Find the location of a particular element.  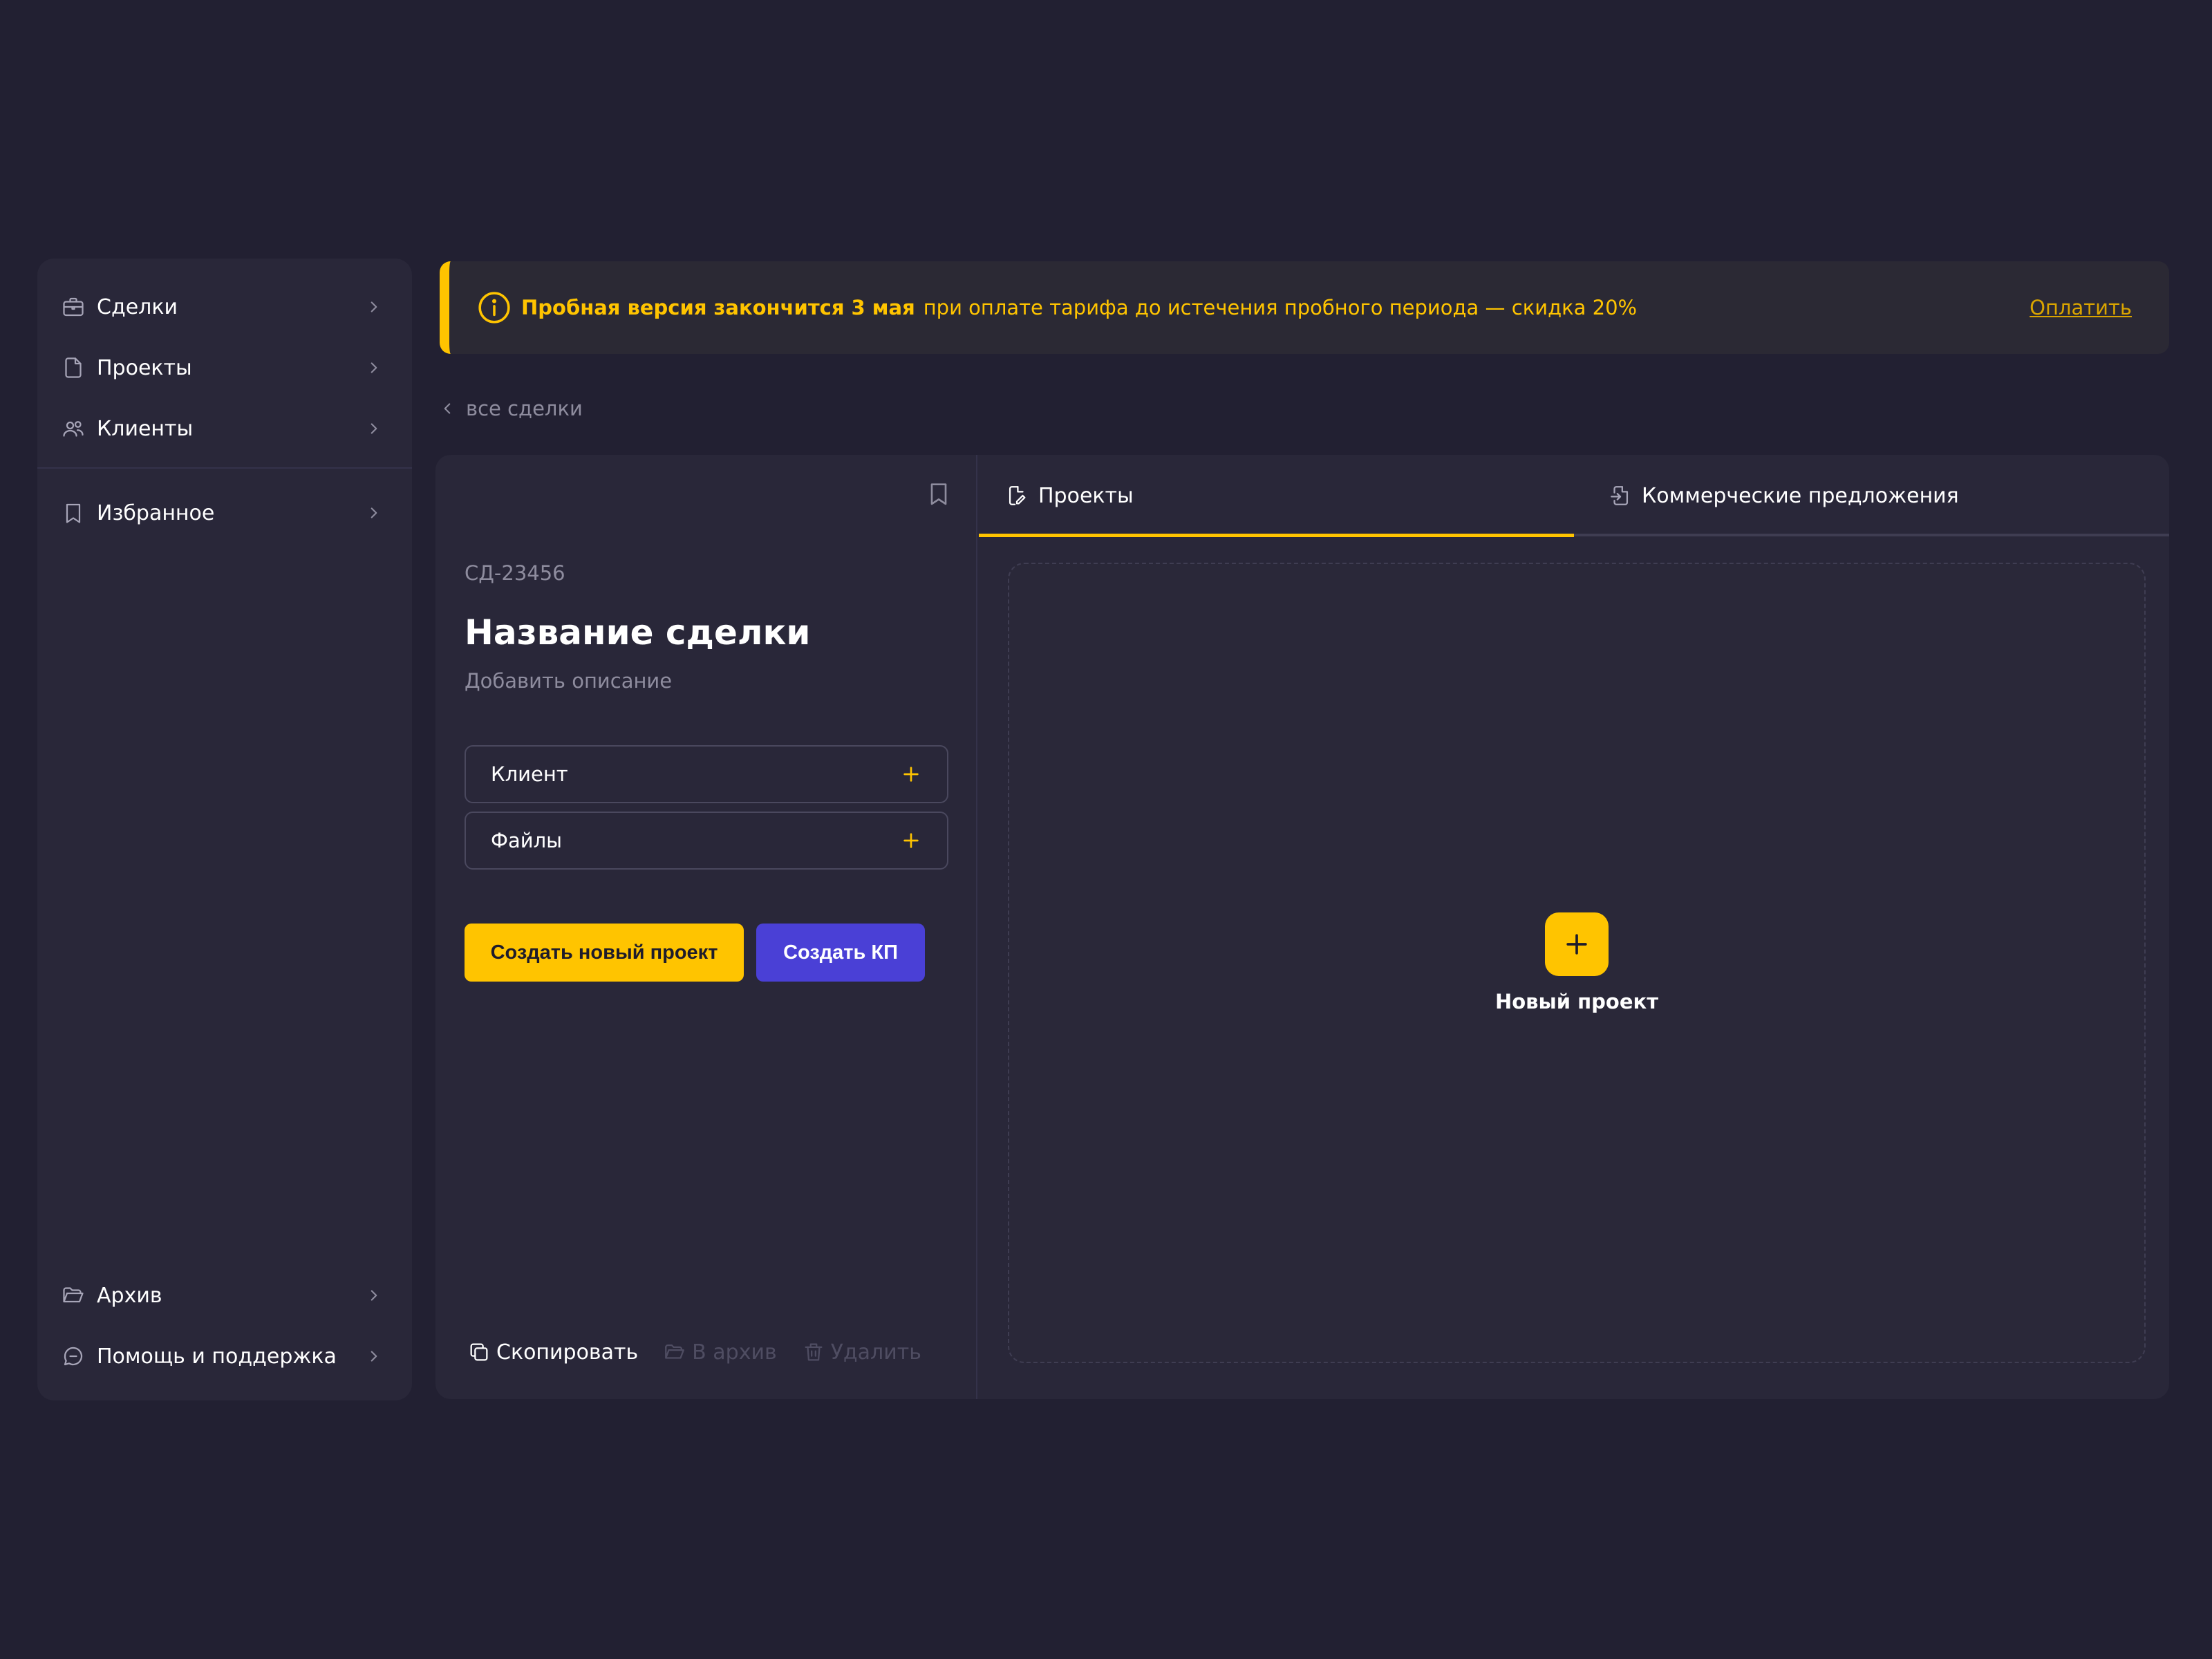

sidebar-item-label: Проекты is located at coordinates (144, 367).